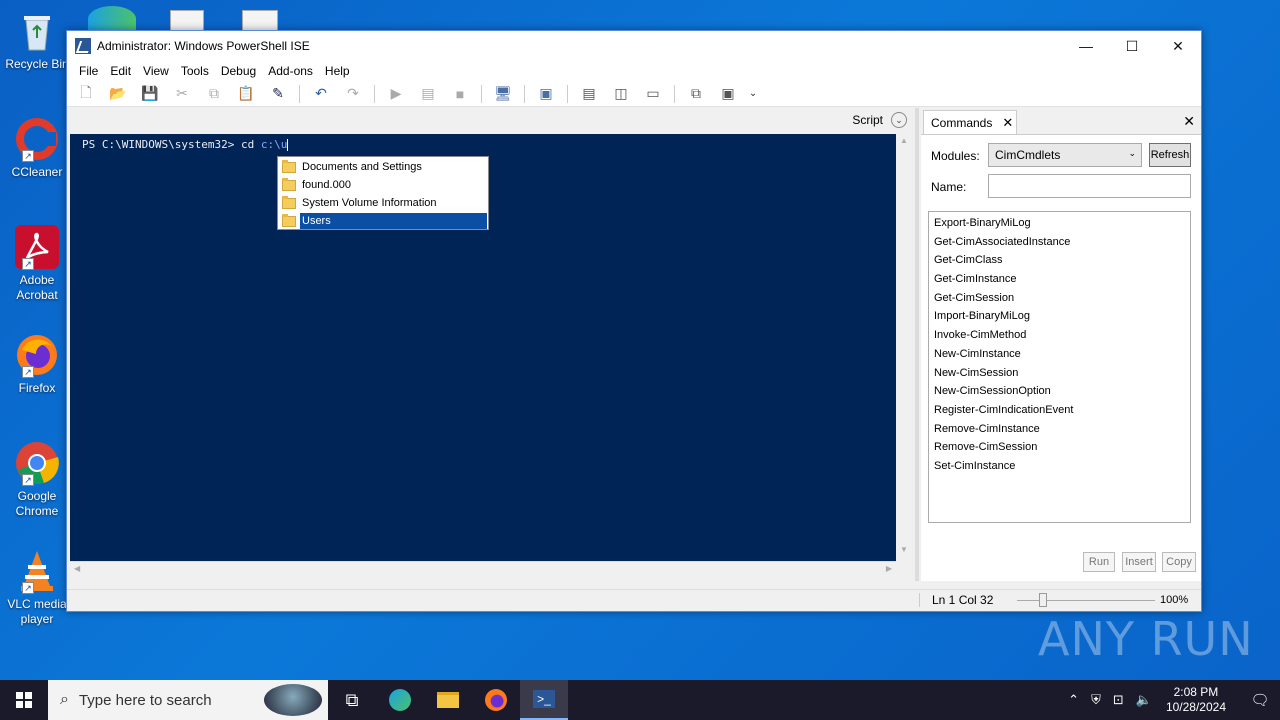 Image resolution: width=1280 pixels, height=720 pixels. I want to click on start-button, so click(24, 700).